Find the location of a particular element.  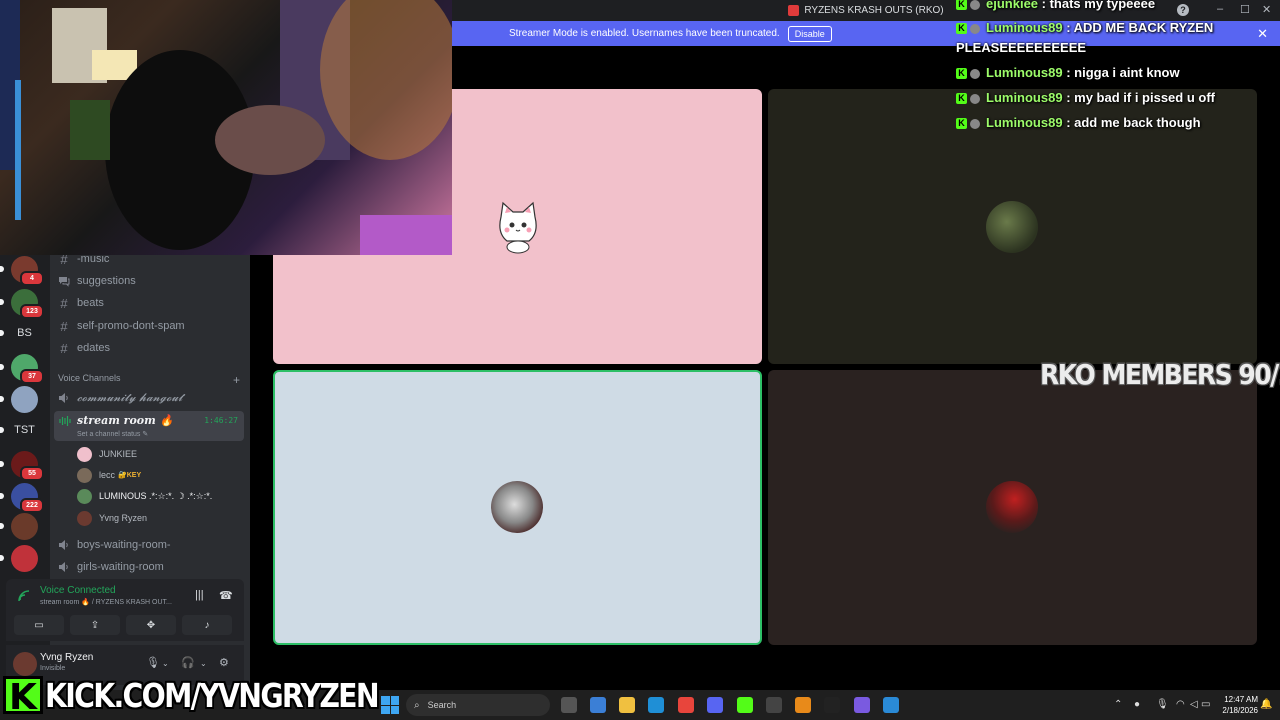

screen-share-button: ⇪ is located at coordinates (95, 625).